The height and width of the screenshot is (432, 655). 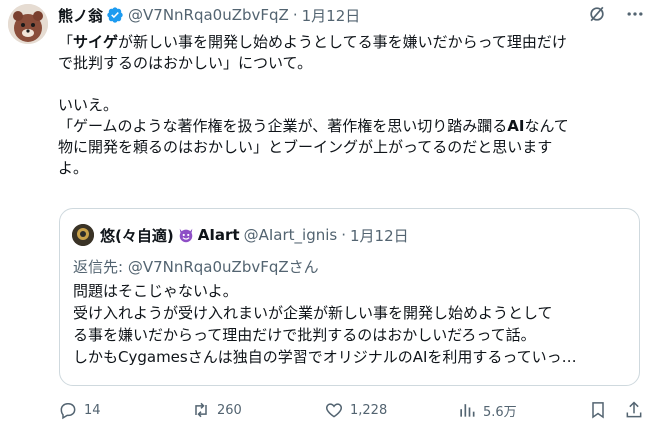 What do you see at coordinates (92, 410) in the screenshot?
I see `reply-count: 14` at bounding box center [92, 410].